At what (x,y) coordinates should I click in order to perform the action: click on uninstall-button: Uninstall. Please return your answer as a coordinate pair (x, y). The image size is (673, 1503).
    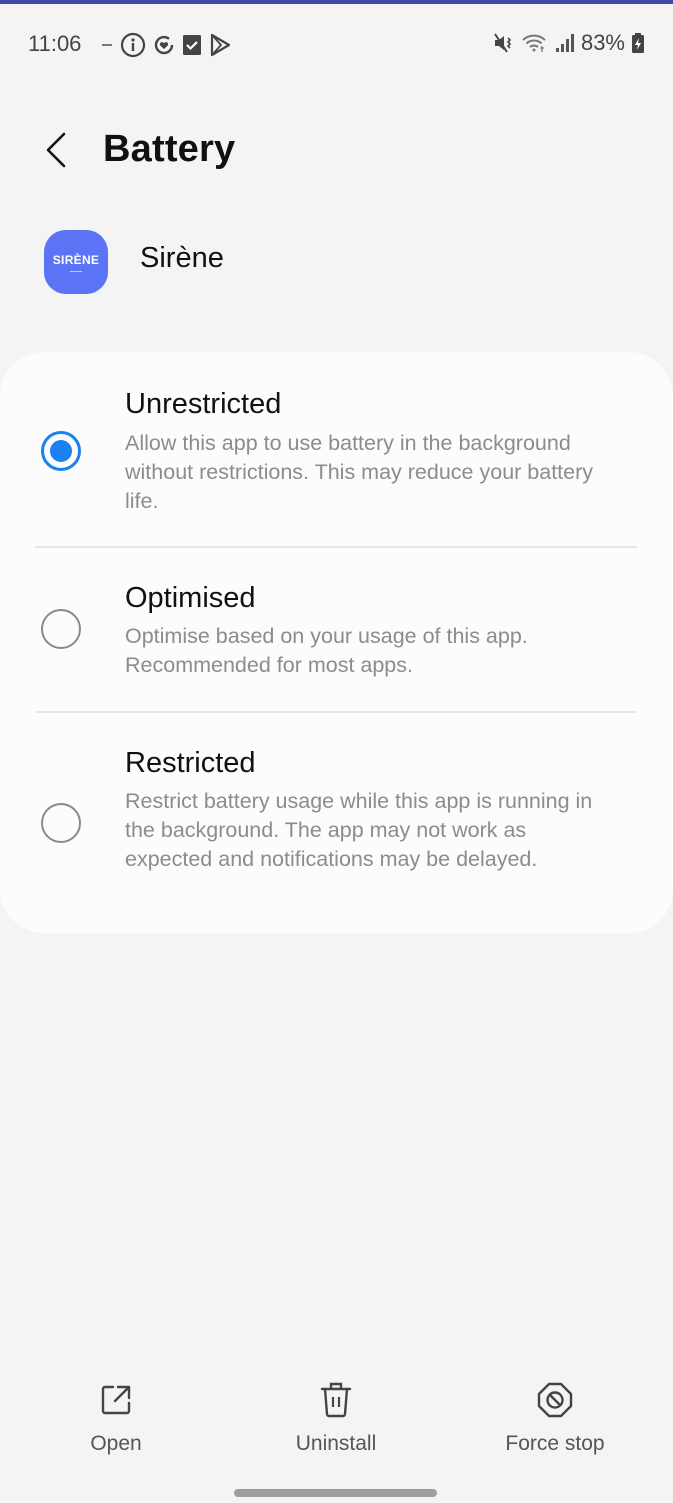
    Looking at the image, I should click on (336, 1416).